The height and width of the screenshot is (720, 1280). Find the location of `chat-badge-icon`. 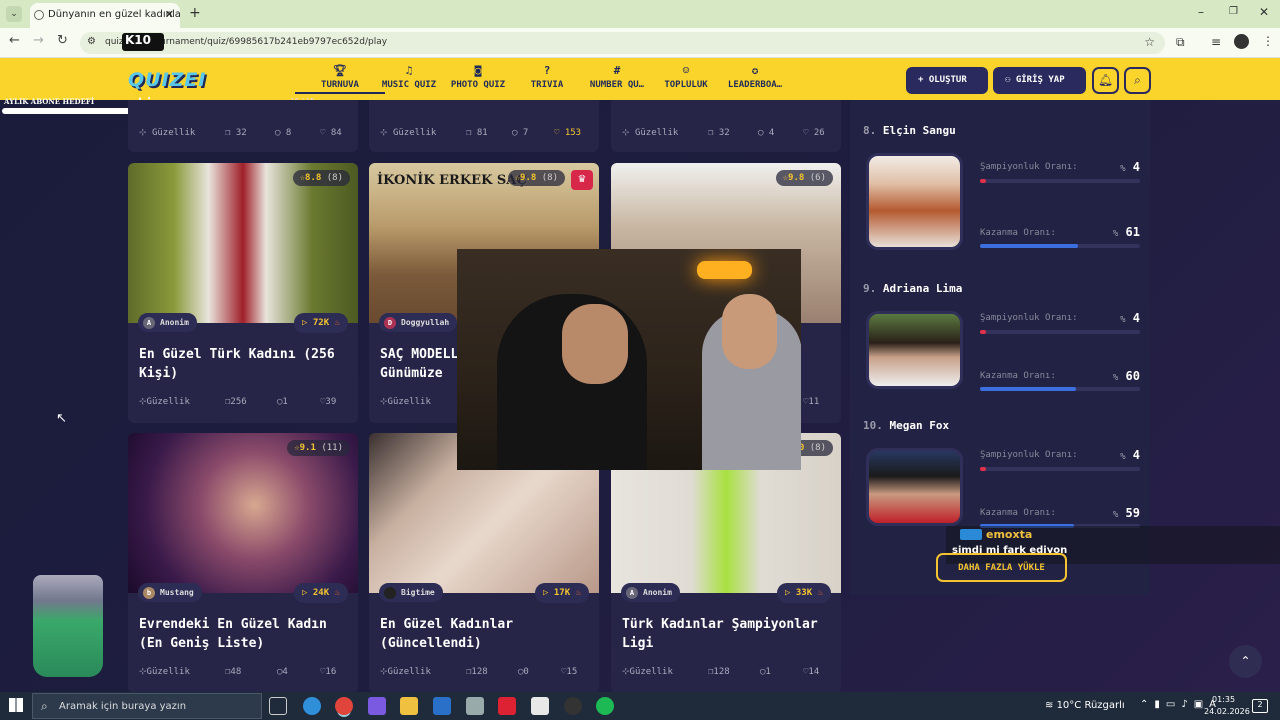

chat-badge-icon is located at coordinates (971, 534).